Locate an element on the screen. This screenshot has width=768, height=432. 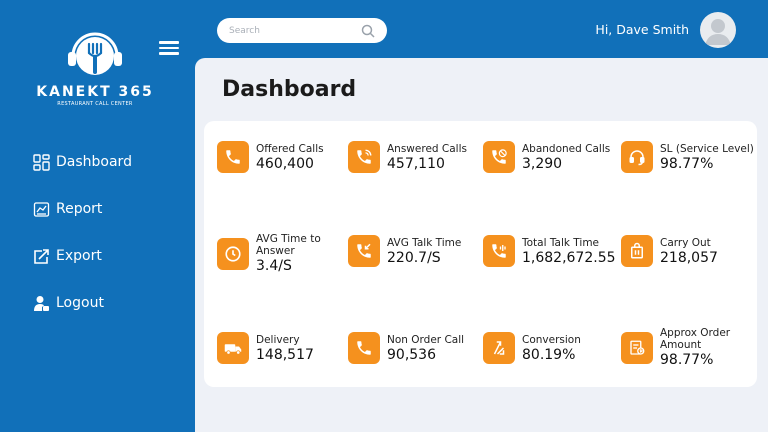
conversion-icon is located at coordinates (499, 348).